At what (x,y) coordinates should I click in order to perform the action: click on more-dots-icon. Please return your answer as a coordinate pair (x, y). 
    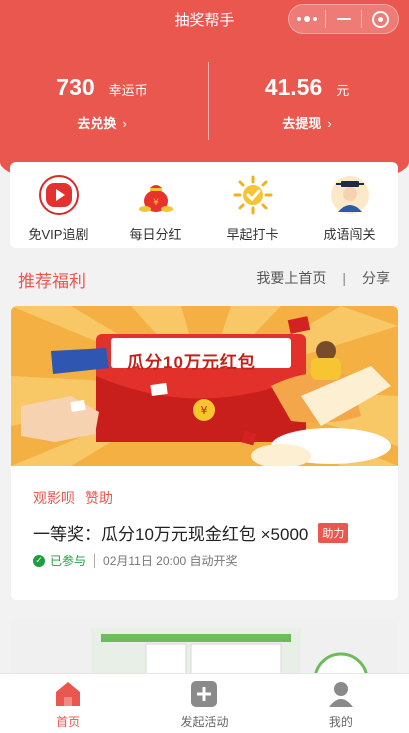
    Looking at the image, I should click on (306, 19).